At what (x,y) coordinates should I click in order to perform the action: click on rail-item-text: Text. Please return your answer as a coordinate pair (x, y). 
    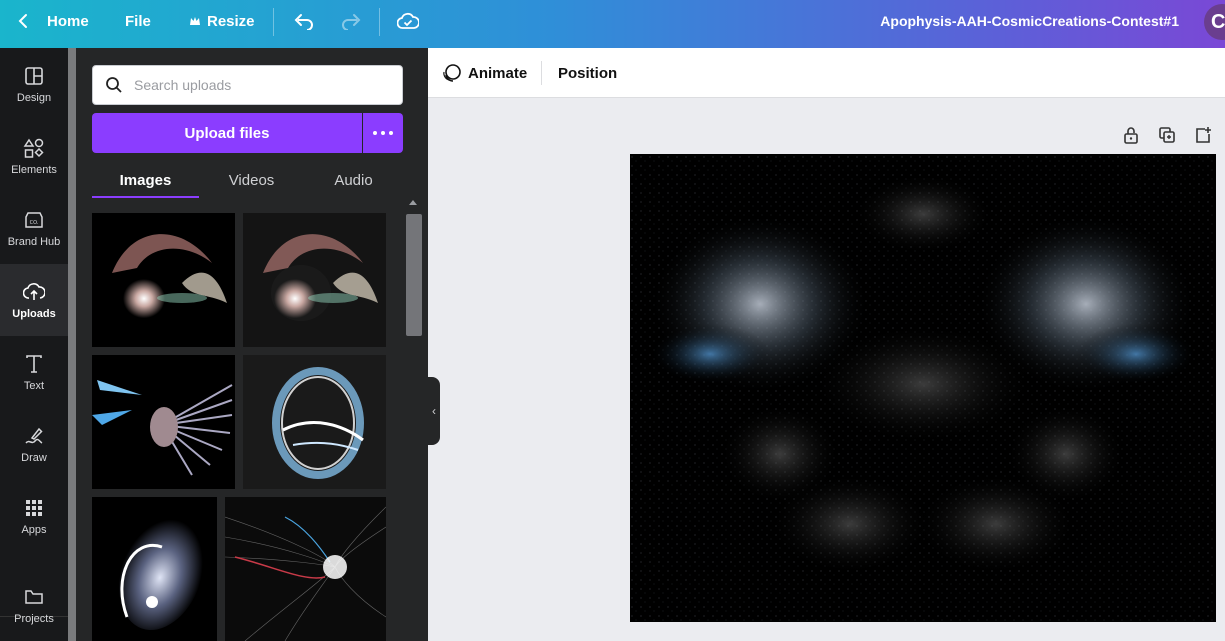
    Looking at the image, I should click on (34, 372).